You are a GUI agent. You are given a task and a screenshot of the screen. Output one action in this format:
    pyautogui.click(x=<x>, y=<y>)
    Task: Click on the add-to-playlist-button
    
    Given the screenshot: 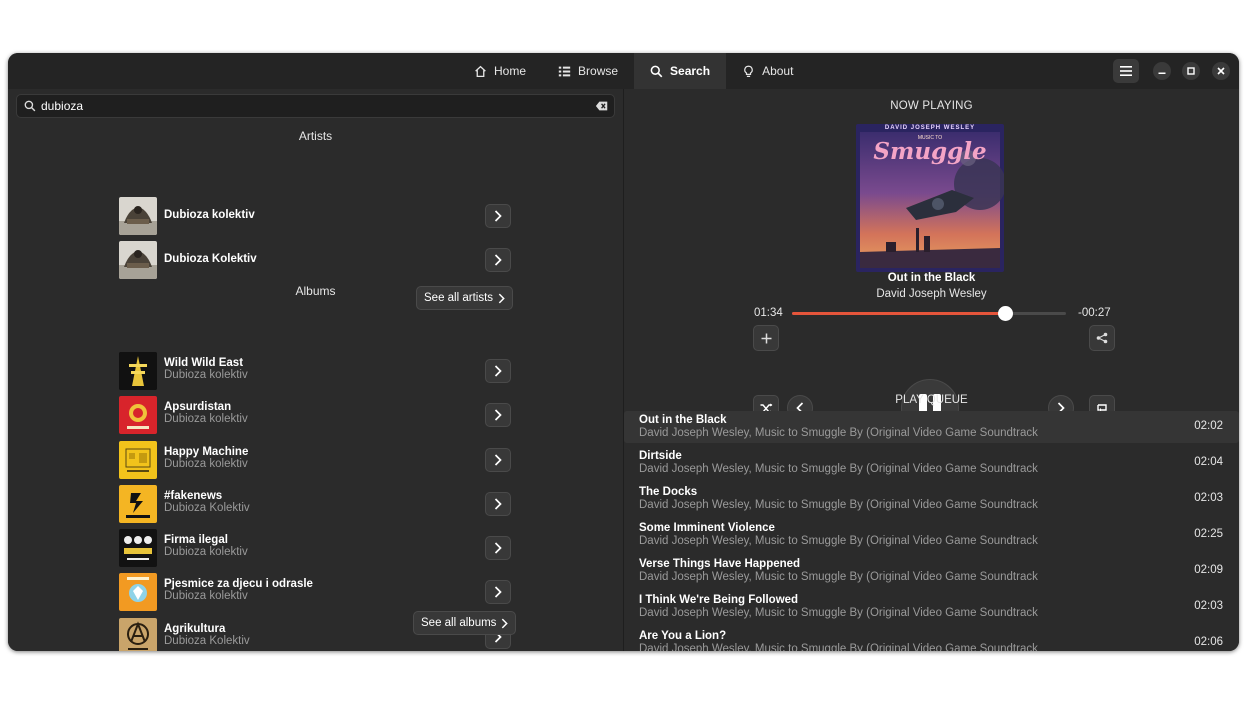 What is the action you would take?
    pyautogui.click(x=766, y=338)
    